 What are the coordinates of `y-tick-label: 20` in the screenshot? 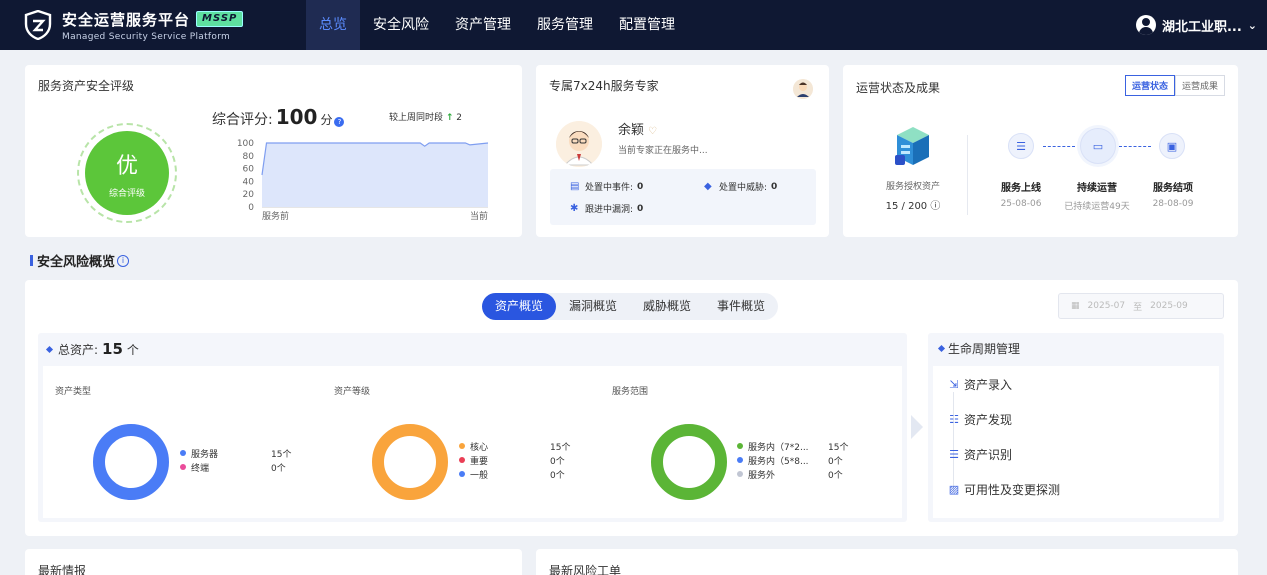 It's located at (249, 195).